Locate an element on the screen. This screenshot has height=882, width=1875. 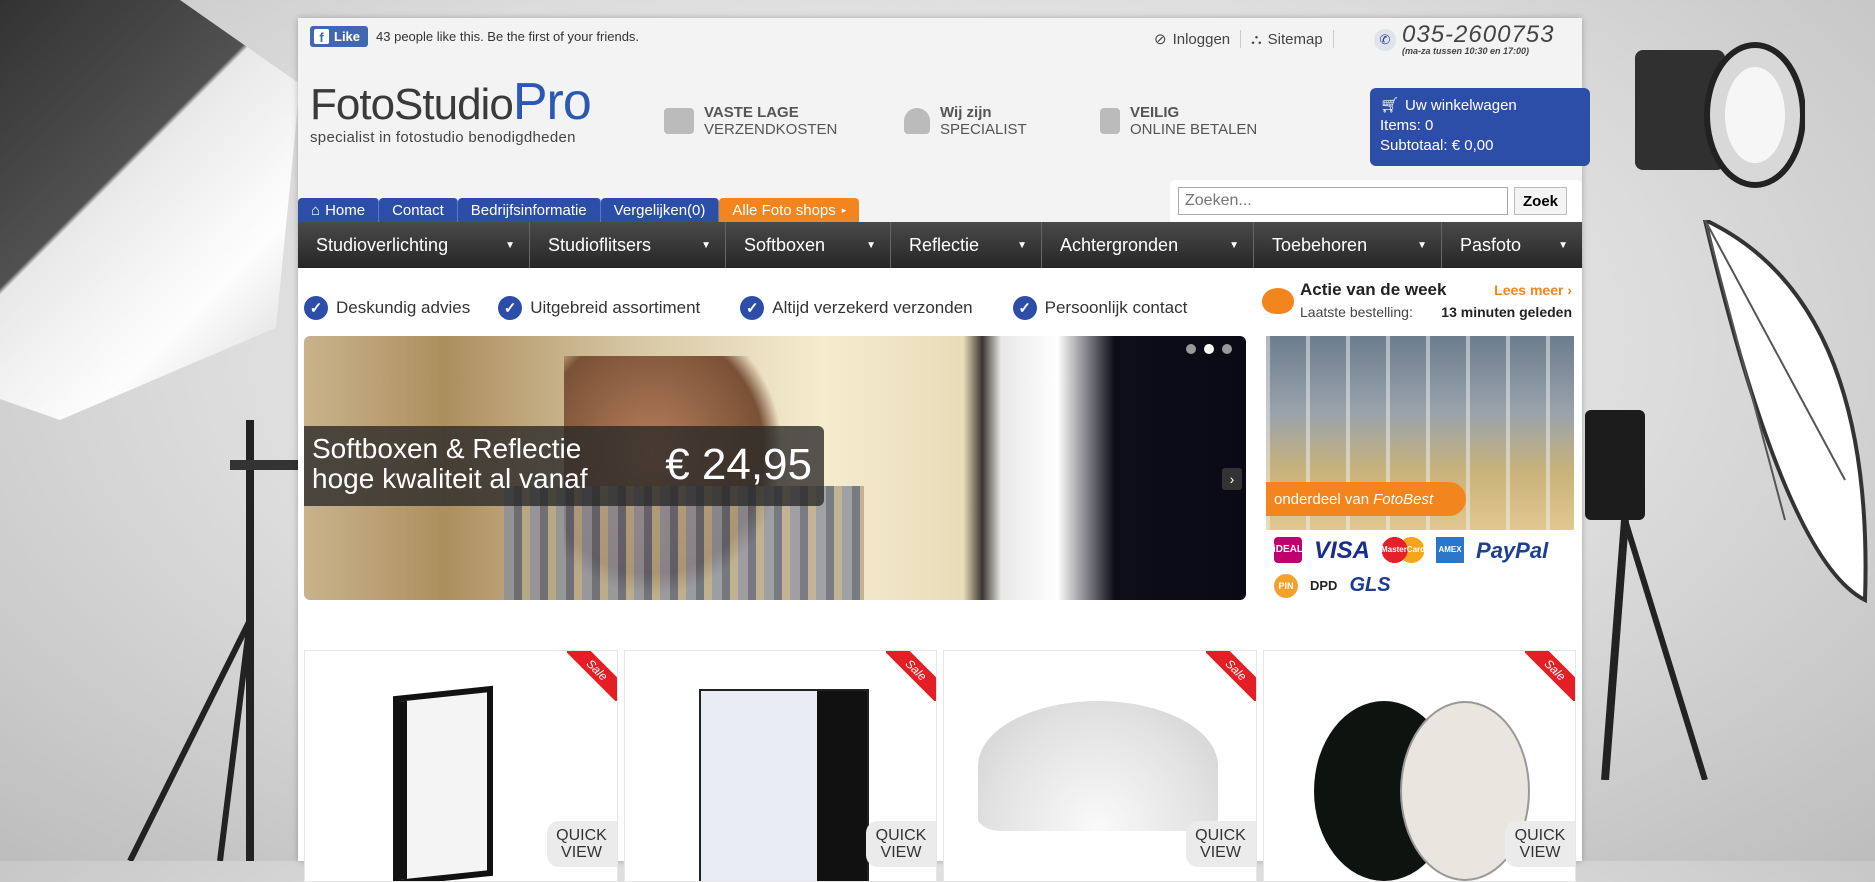
tab-vergelijken: Vergelijken(0) is located at coordinates (660, 210).